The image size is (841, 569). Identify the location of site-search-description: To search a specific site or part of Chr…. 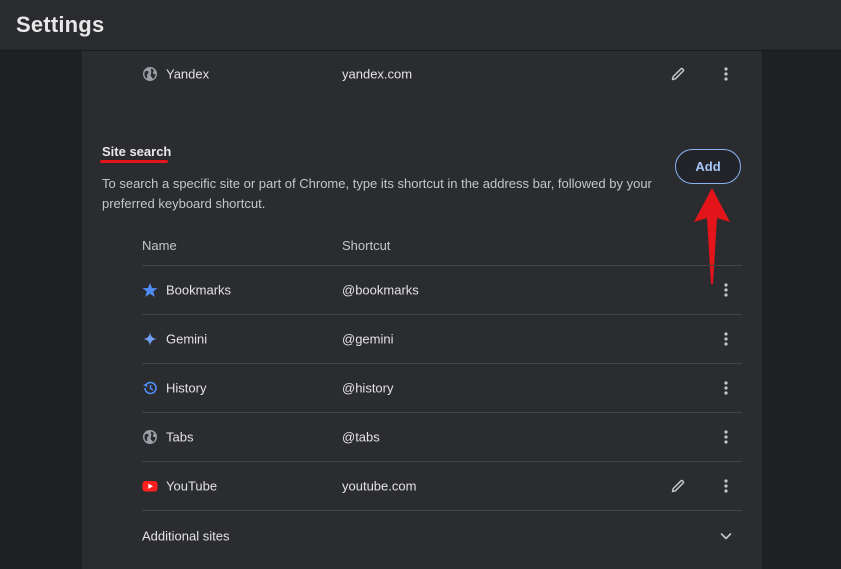
(377, 193).